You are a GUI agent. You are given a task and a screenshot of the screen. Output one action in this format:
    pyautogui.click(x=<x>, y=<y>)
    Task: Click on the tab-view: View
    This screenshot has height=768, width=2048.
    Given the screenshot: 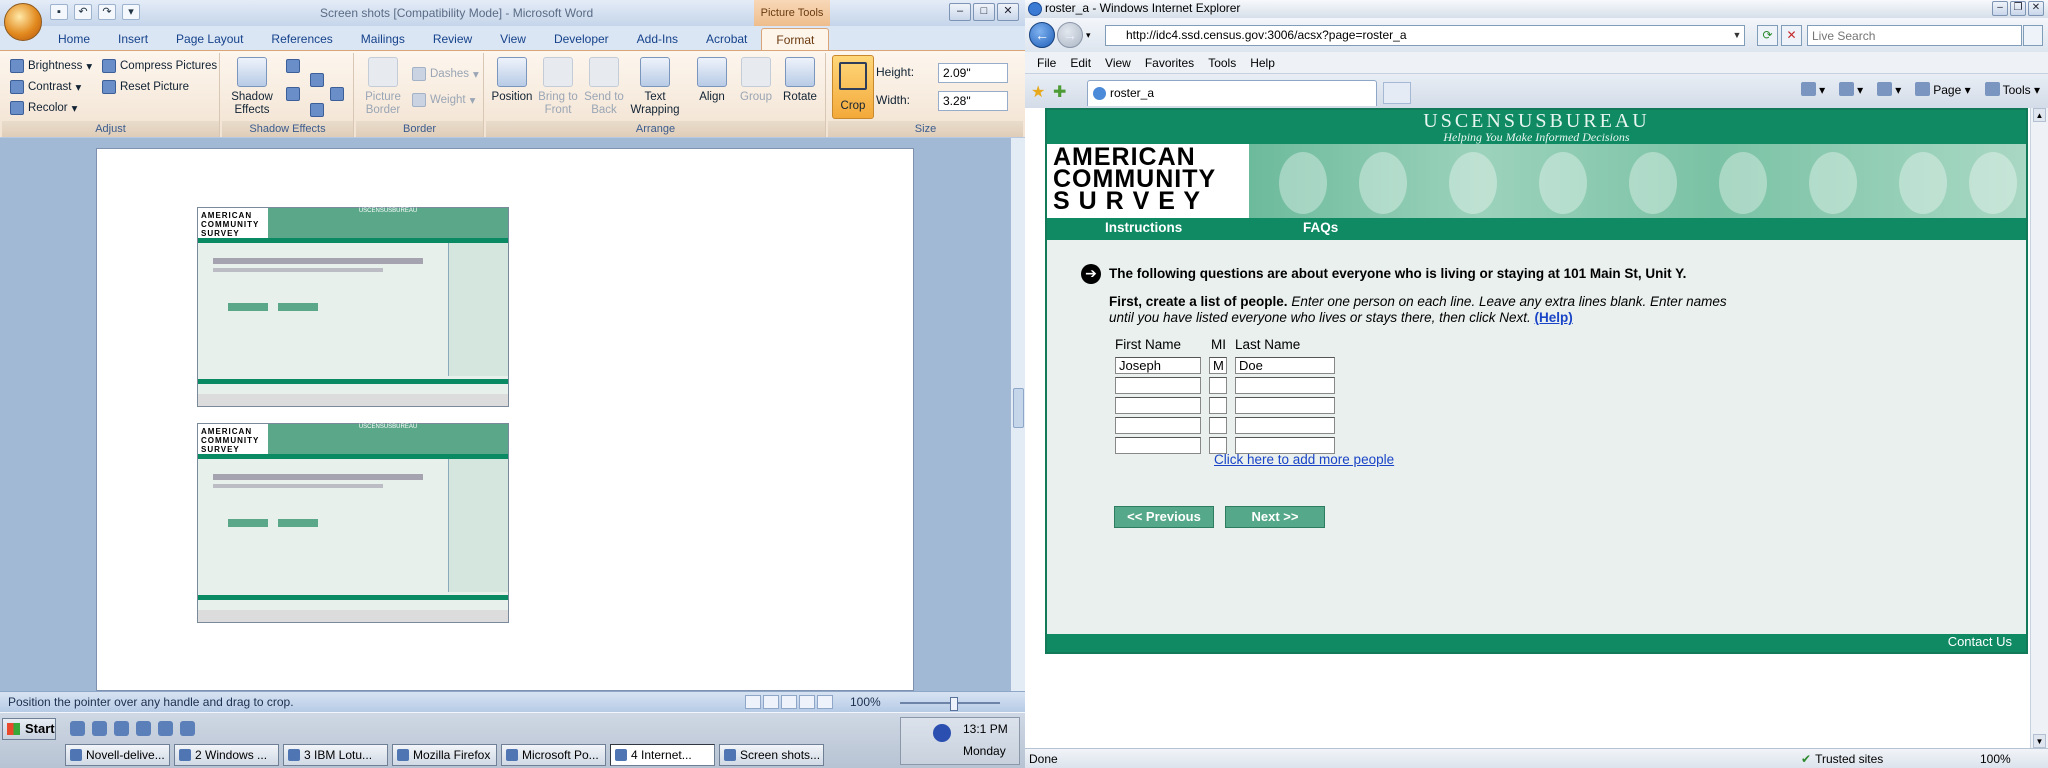 What is the action you would take?
    pyautogui.click(x=513, y=39)
    